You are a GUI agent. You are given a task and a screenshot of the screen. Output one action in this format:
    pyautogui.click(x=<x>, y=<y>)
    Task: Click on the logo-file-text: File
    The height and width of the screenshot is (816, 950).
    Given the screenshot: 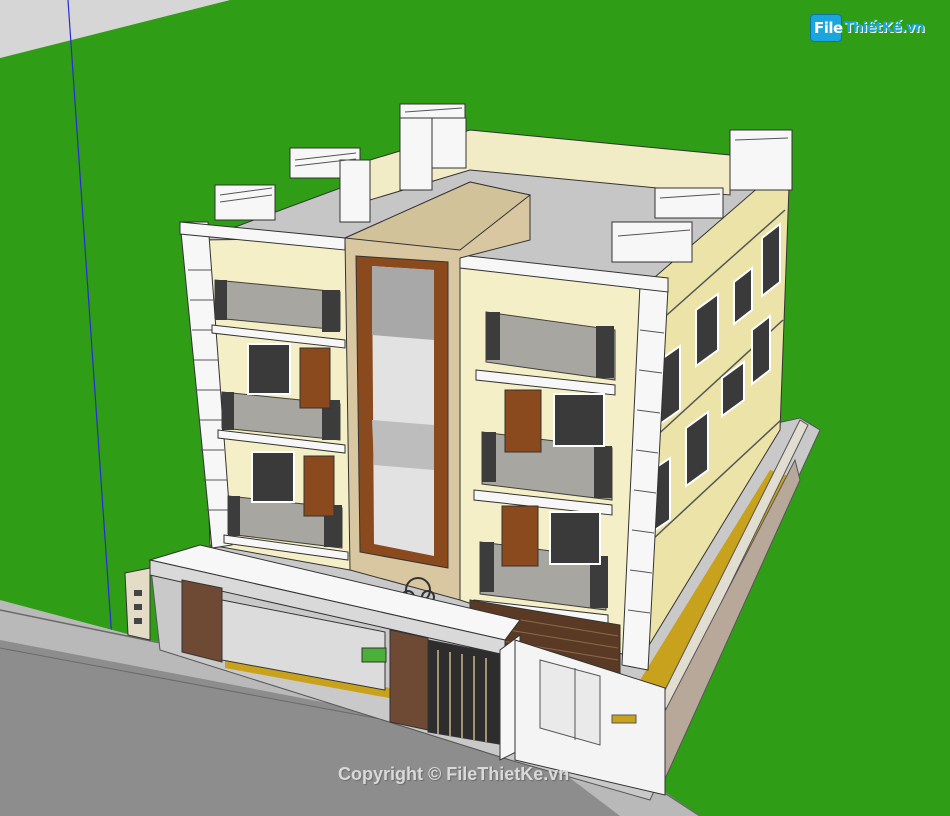 What is the action you would take?
    pyautogui.click(x=828, y=28)
    